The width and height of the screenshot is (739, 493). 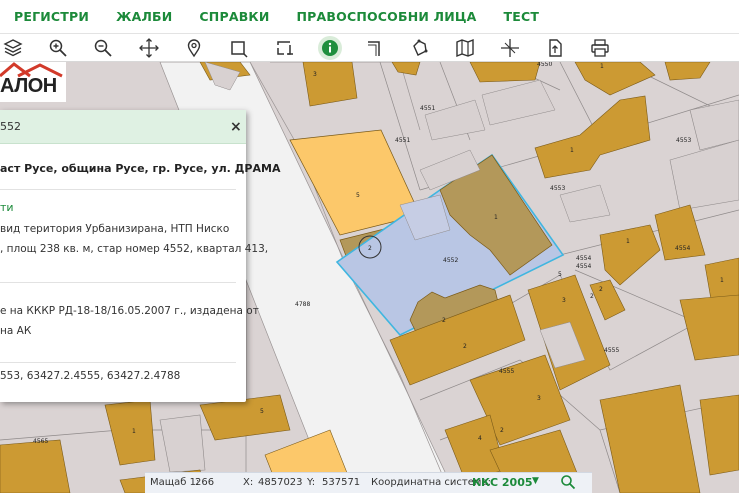 What do you see at coordinates (510, 48) in the screenshot?
I see `crosshair-icon` at bounding box center [510, 48].